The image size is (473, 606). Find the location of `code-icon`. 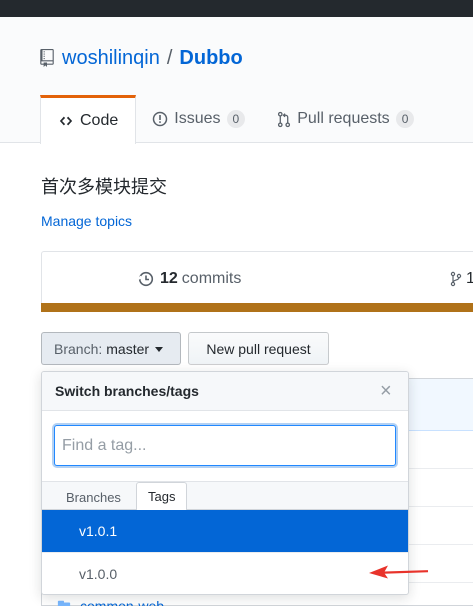

code-icon is located at coordinates (66, 121).